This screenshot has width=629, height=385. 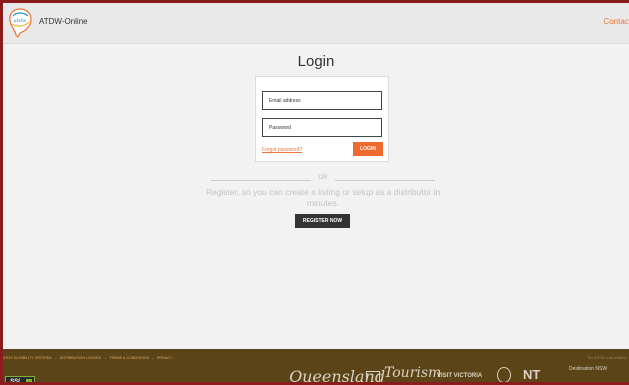 What do you see at coordinates (531, 374) in the screenshot?
I see `northern-territory-logo: NT` at bounding box center [531, 374].